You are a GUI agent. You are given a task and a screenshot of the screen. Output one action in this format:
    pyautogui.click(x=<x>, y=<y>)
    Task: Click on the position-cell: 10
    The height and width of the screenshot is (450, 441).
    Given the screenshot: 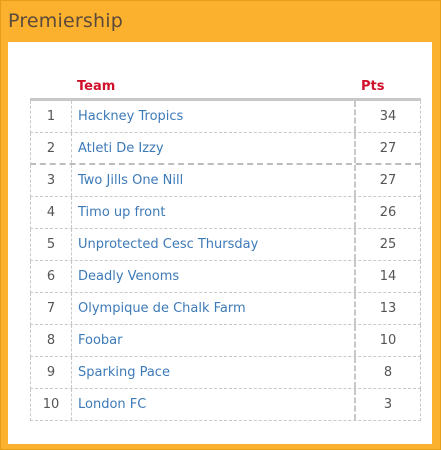 What is the action you would take?
    pyautogui.click(x=51, y=404)
    